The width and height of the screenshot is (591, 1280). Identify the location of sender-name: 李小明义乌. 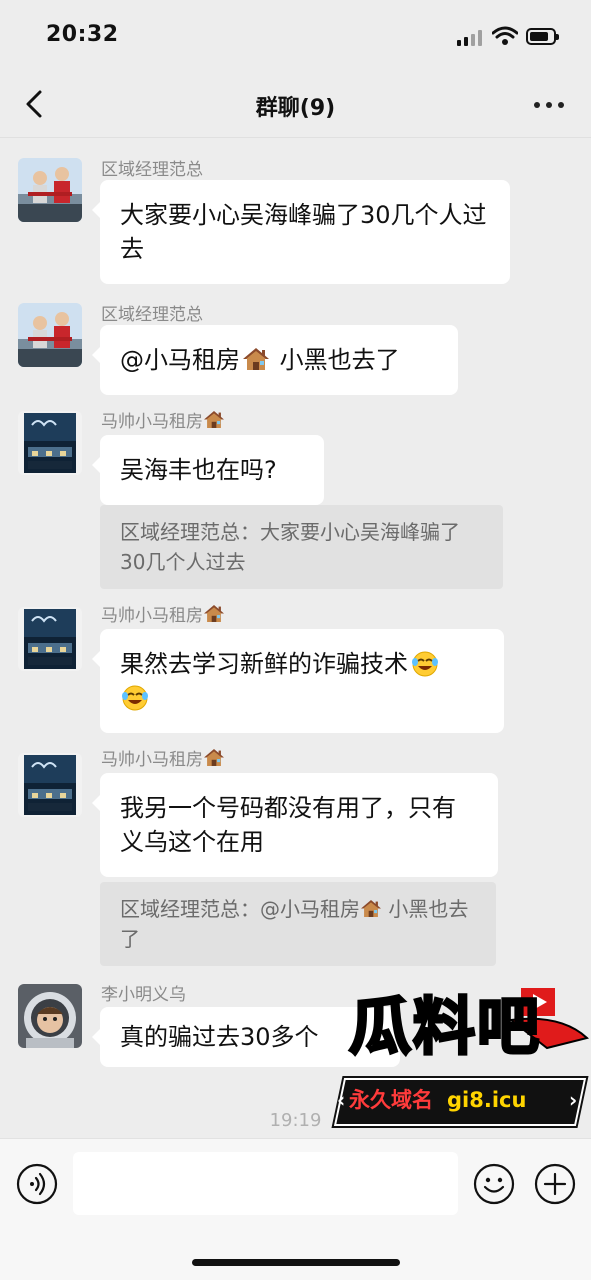
(143, 995).